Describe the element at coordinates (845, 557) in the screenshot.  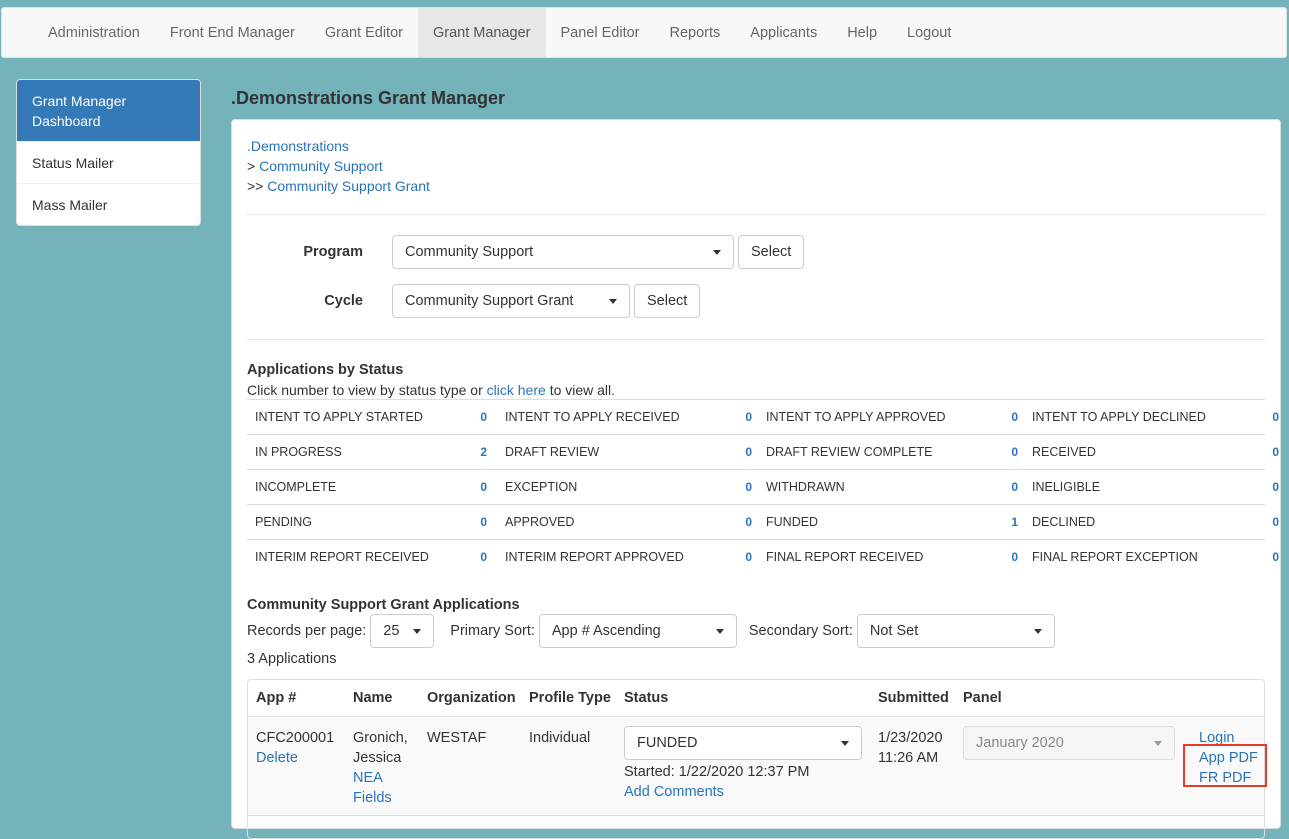
I see `status-label: FINAL REPORT RECEIVED` at that location.